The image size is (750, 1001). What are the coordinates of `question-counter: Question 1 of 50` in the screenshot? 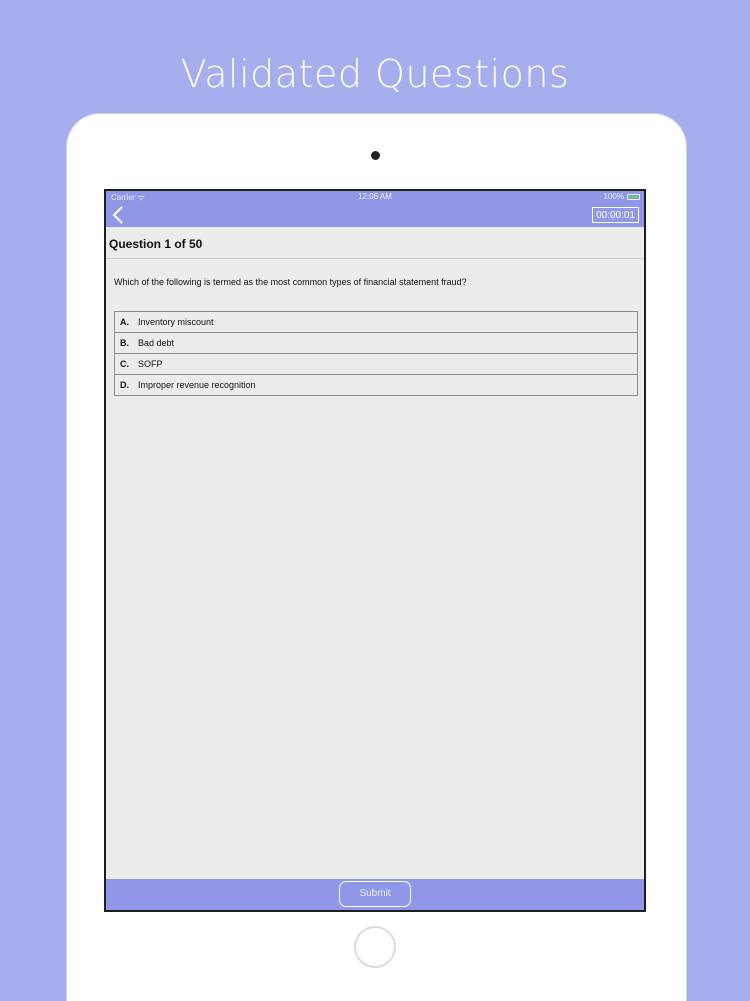 It's located at (156, 244).